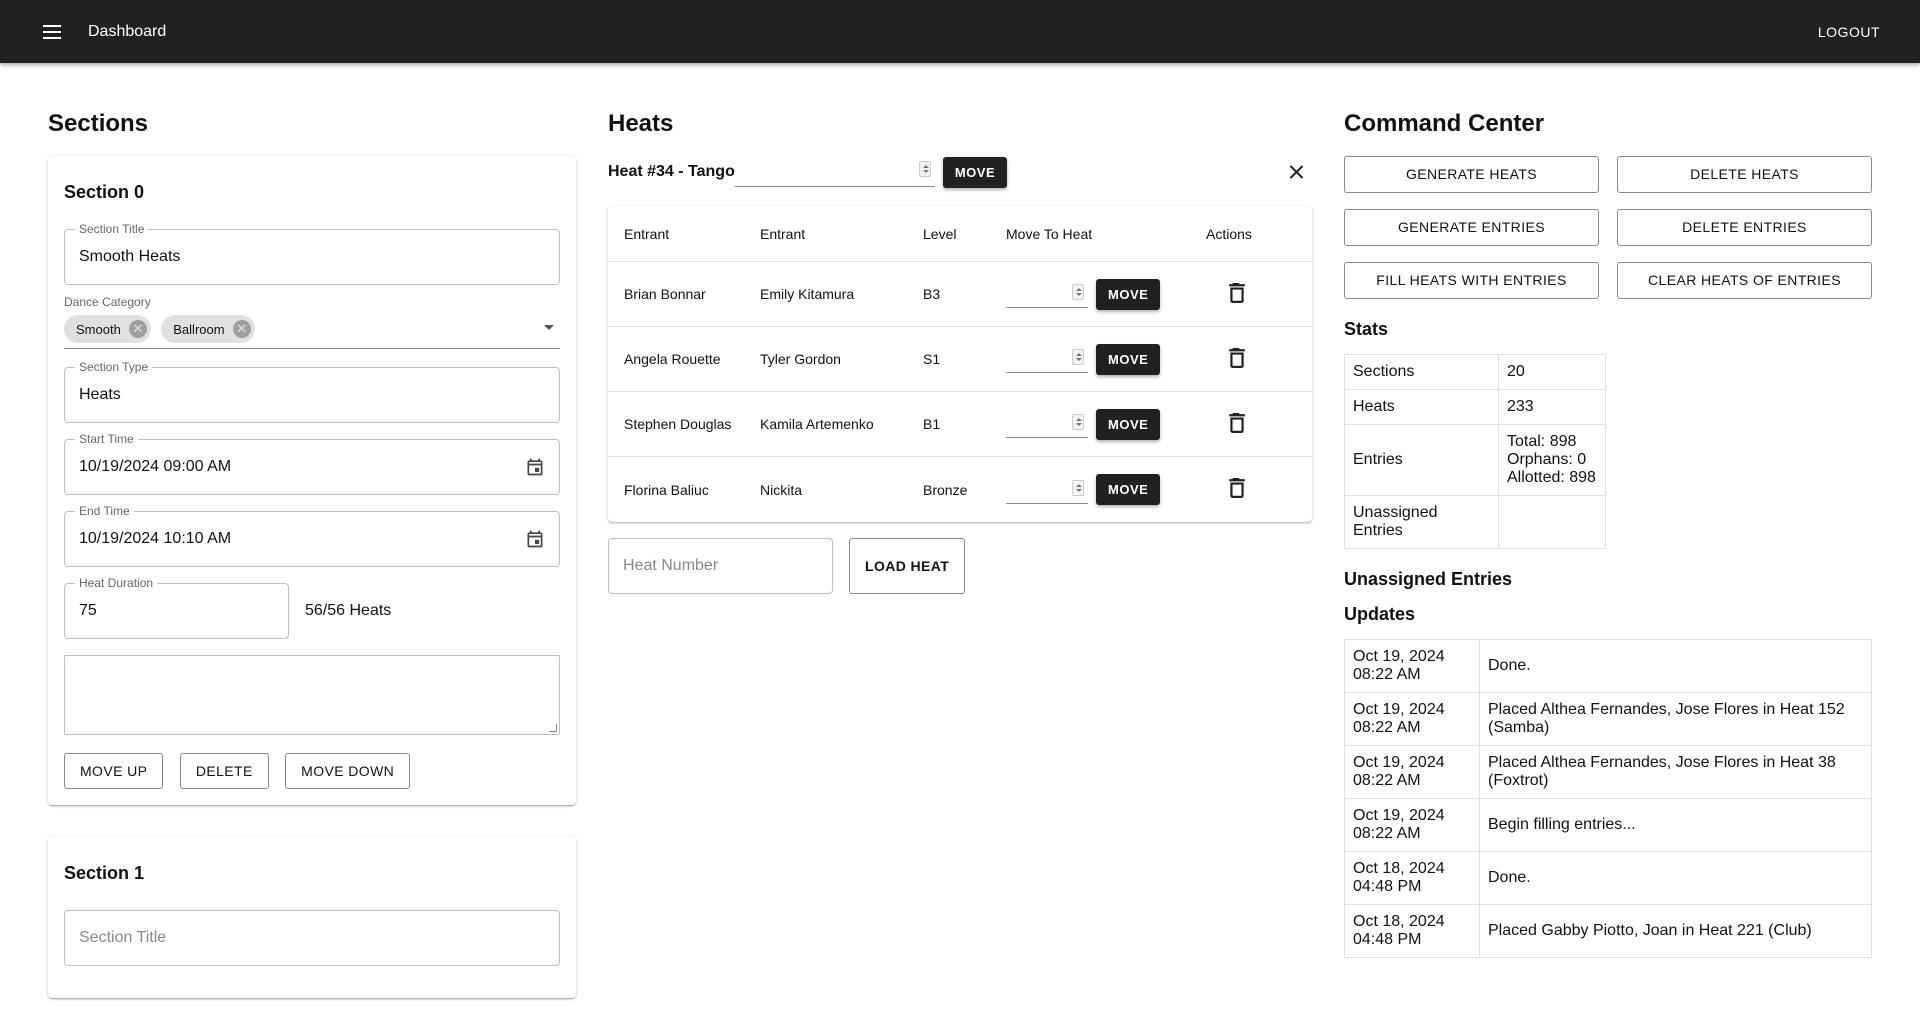 The width and height of the screenshot is (1920, 1030). I want to click on generate-entries-button: GENERATE ENTRIES, so click(1471, 227).